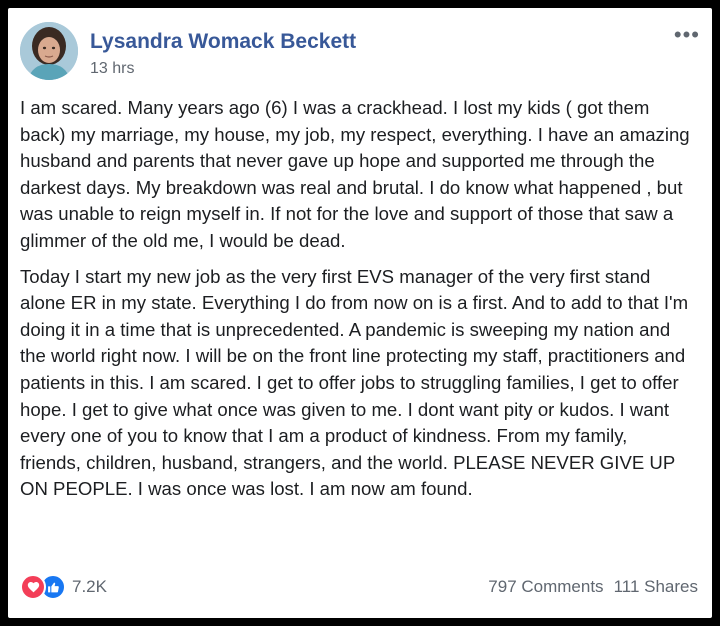 The height and width of the screenshot is (626, 720). Describe the element at coordinates (687, 35) in the screenshot. I see `more-options-icon: •••` at that location.